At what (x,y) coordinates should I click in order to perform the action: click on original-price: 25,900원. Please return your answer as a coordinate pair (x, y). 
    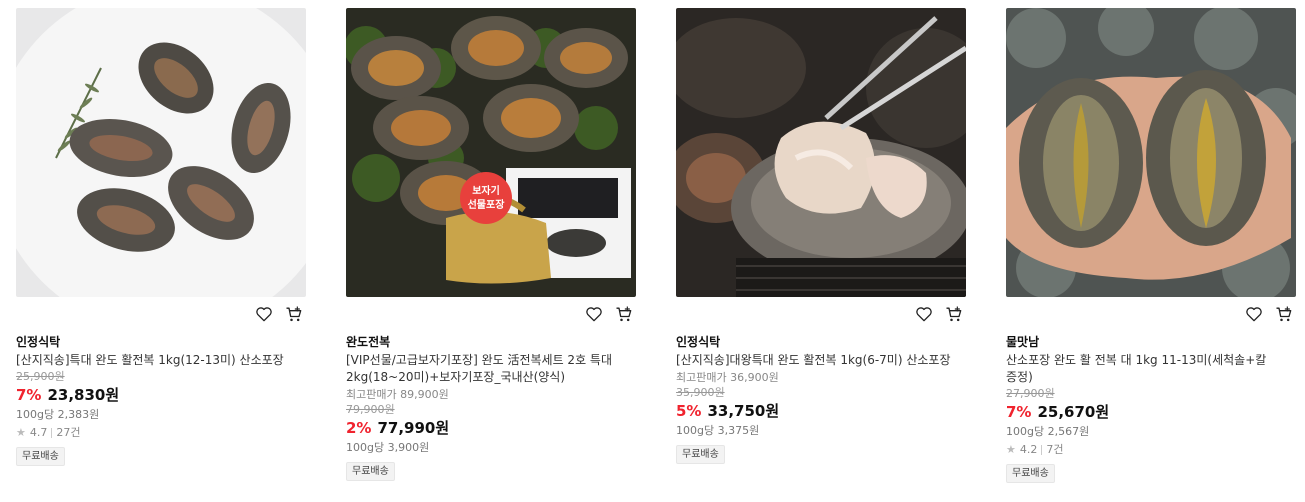
    Looking at the image, I should click on (40, 376).